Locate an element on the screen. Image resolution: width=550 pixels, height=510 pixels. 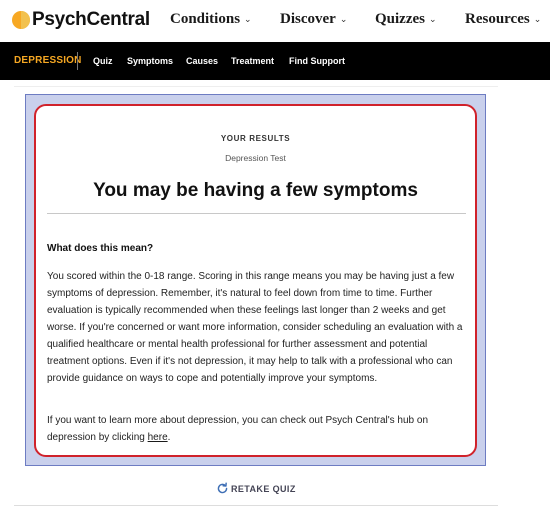
subnav-item-causes: Causes is located at coordinates (202, 61).